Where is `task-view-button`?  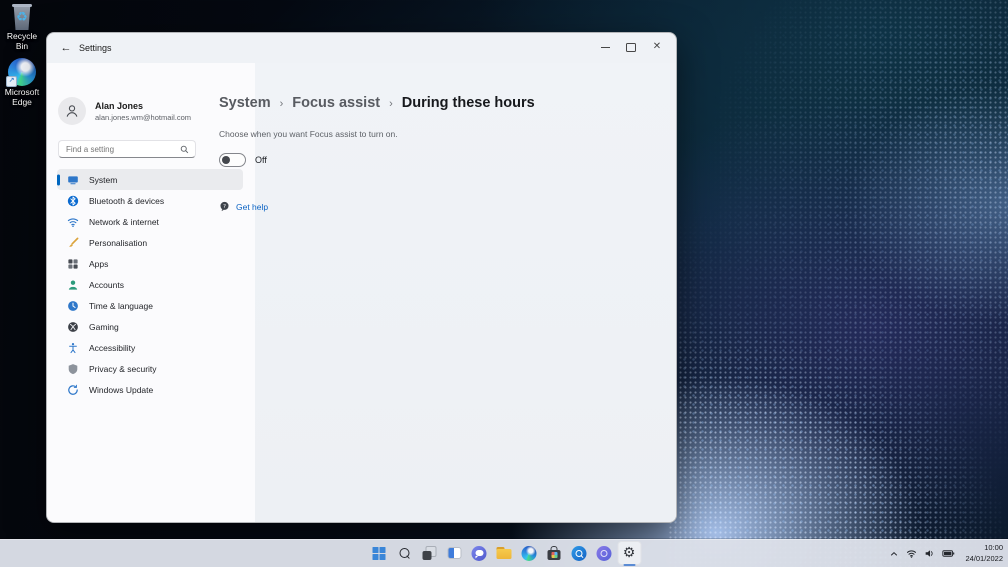
task-view-button is located at coordinates (429, 553).